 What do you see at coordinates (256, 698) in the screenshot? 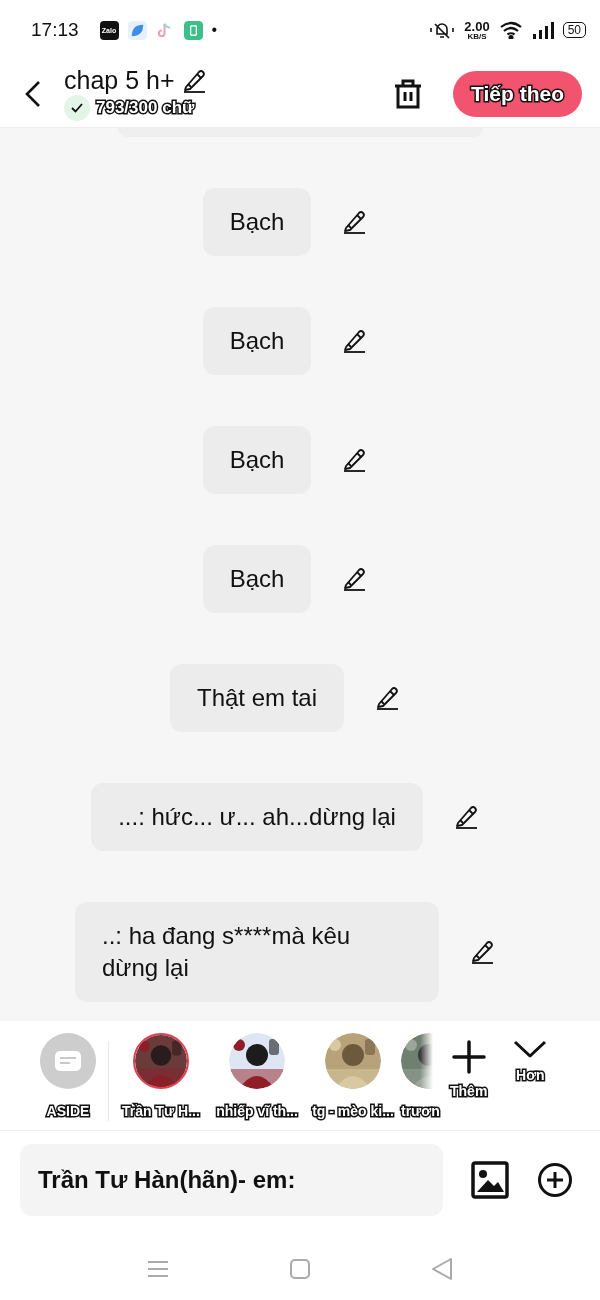
I see `message-bubble: Thật em tai` at bounding box center [256, 698].